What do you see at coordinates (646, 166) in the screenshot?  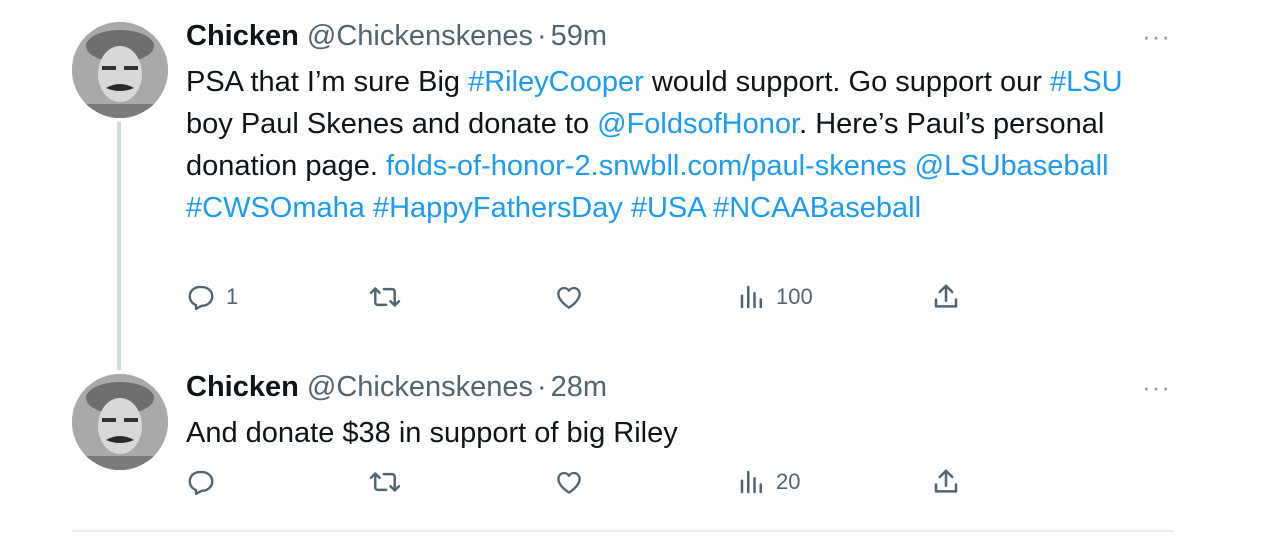 I see `tweet-link: folds-of-honor-2.snwbll.com/paul-skenes` at bounding box center [646, 166].